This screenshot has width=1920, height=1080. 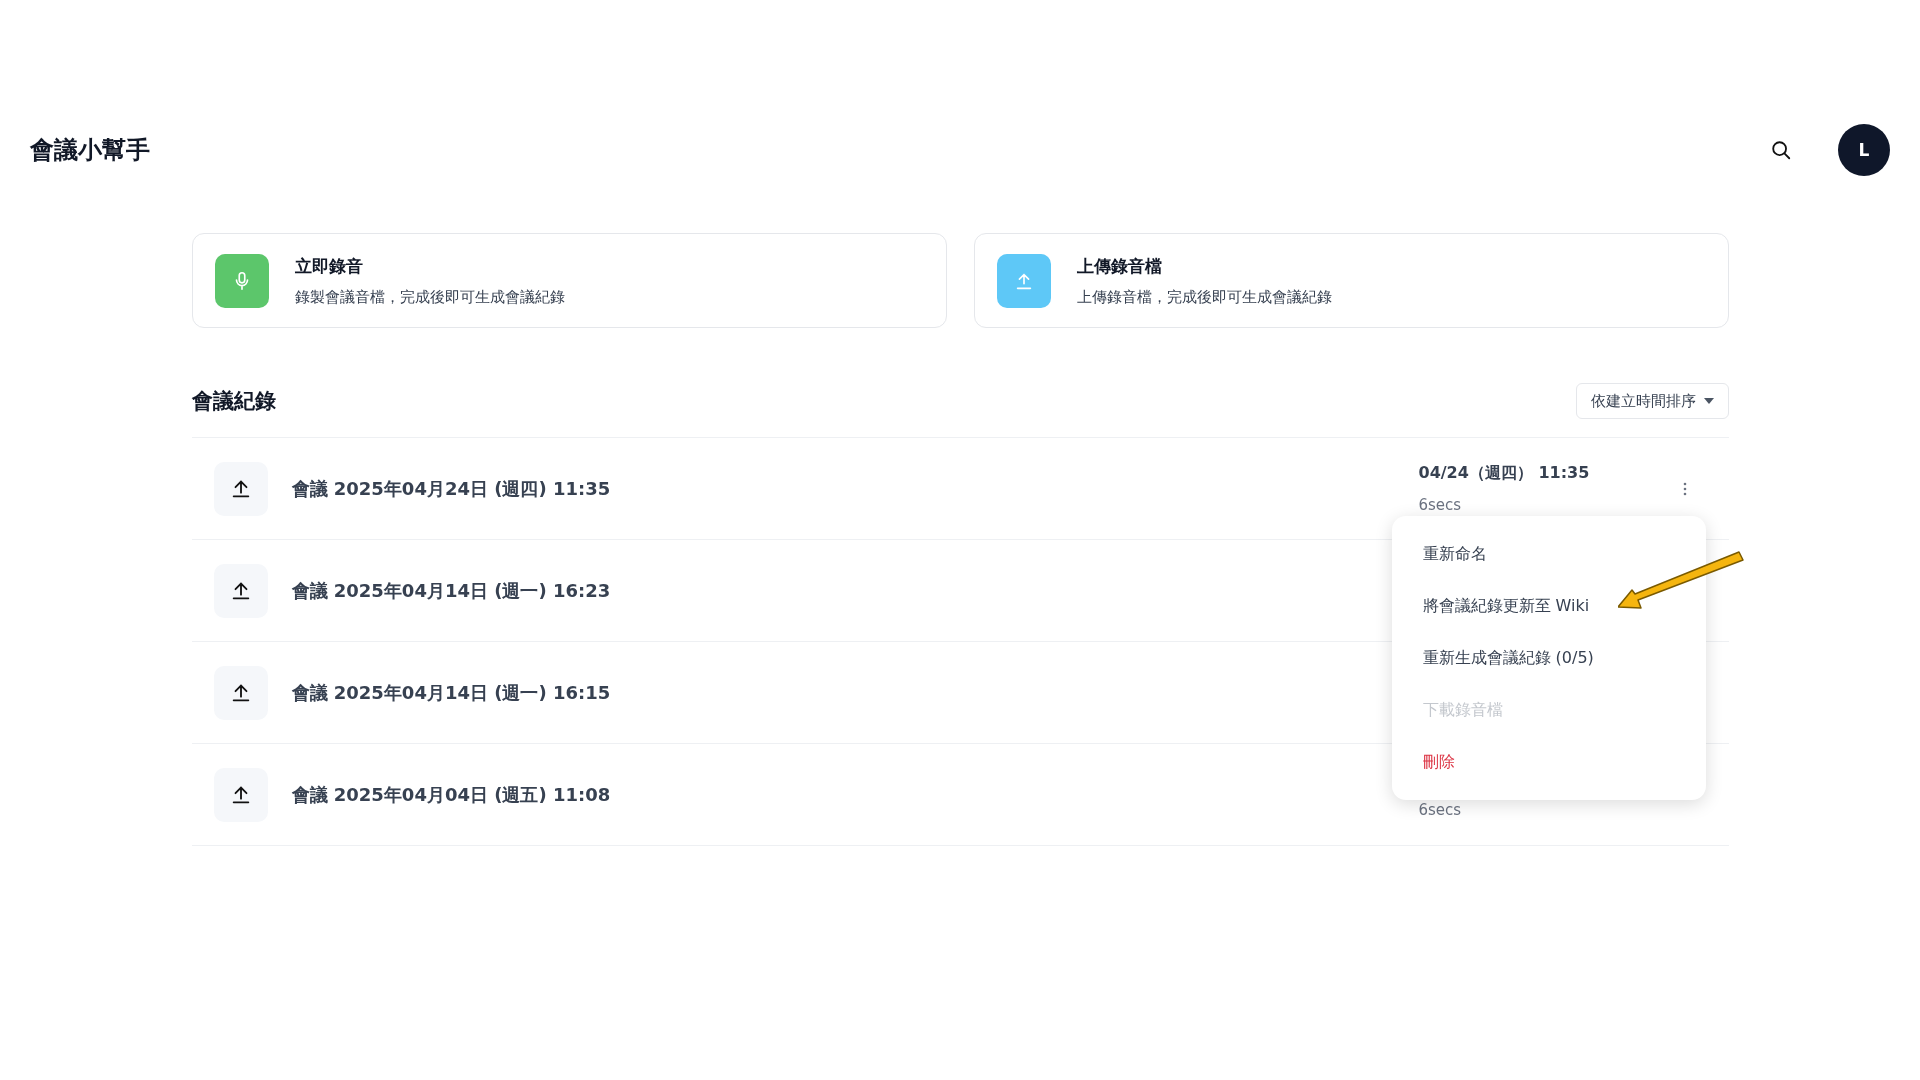 I want to click on action-card: 立即錄音 錄製會議音檔，完成後即可生成會議紀錄, so click(x=569, y=280).